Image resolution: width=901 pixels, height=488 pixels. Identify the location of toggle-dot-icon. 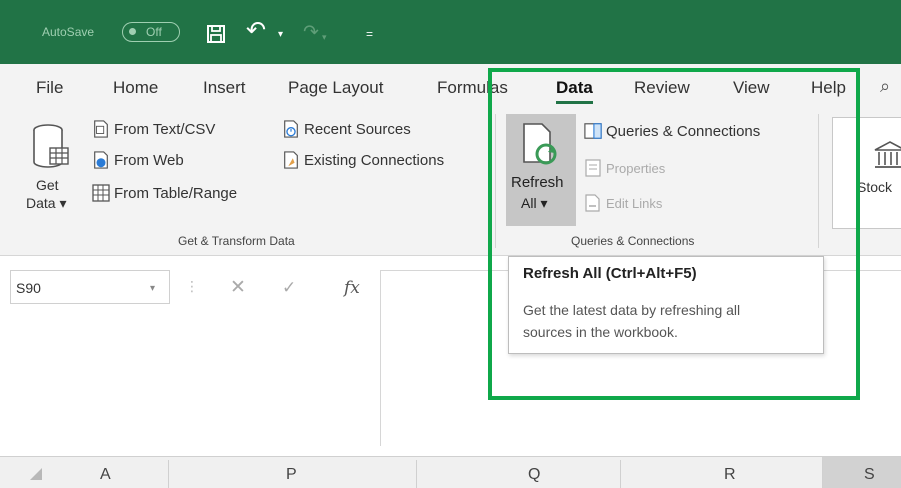
(132, 31).